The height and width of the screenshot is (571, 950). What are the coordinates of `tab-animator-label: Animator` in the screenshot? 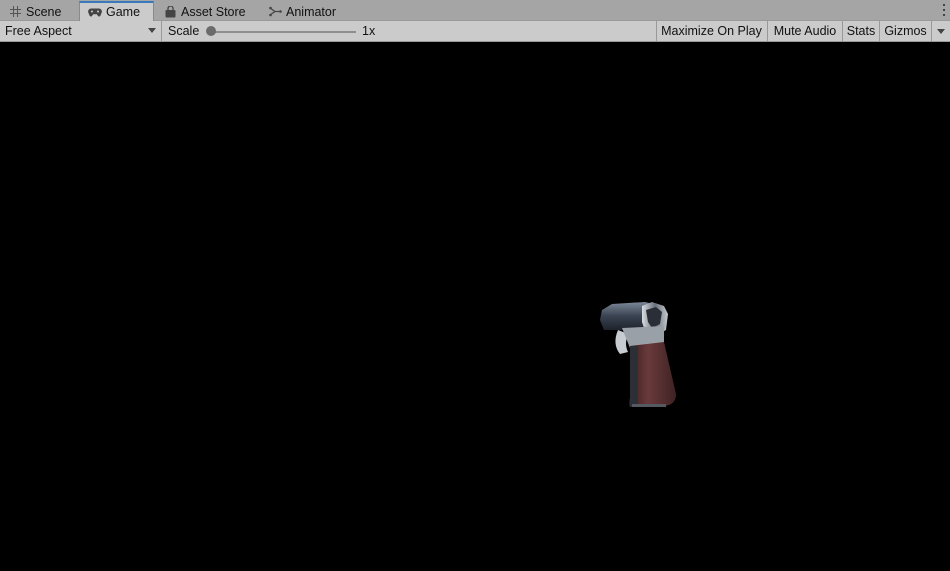 It's located at (311, 11).